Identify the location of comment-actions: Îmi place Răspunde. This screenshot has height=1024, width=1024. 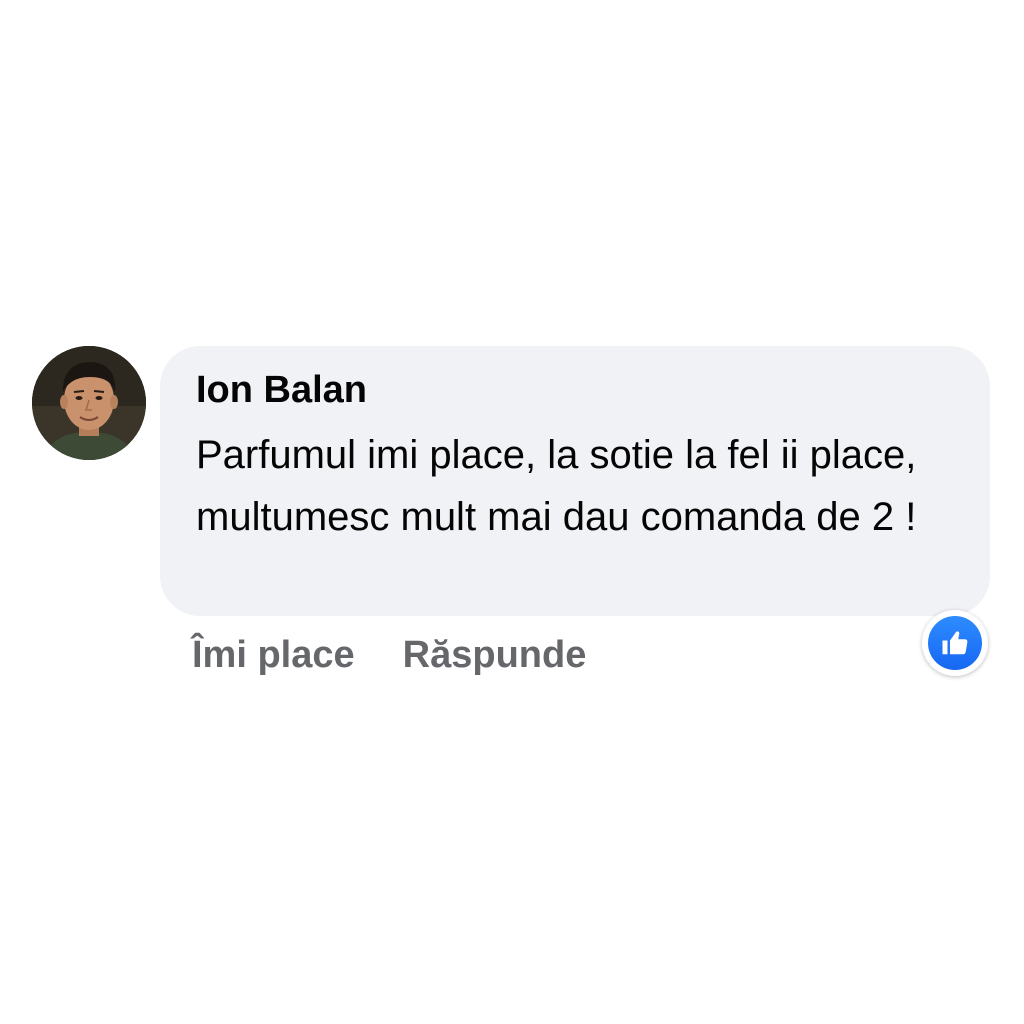
(389, 655).